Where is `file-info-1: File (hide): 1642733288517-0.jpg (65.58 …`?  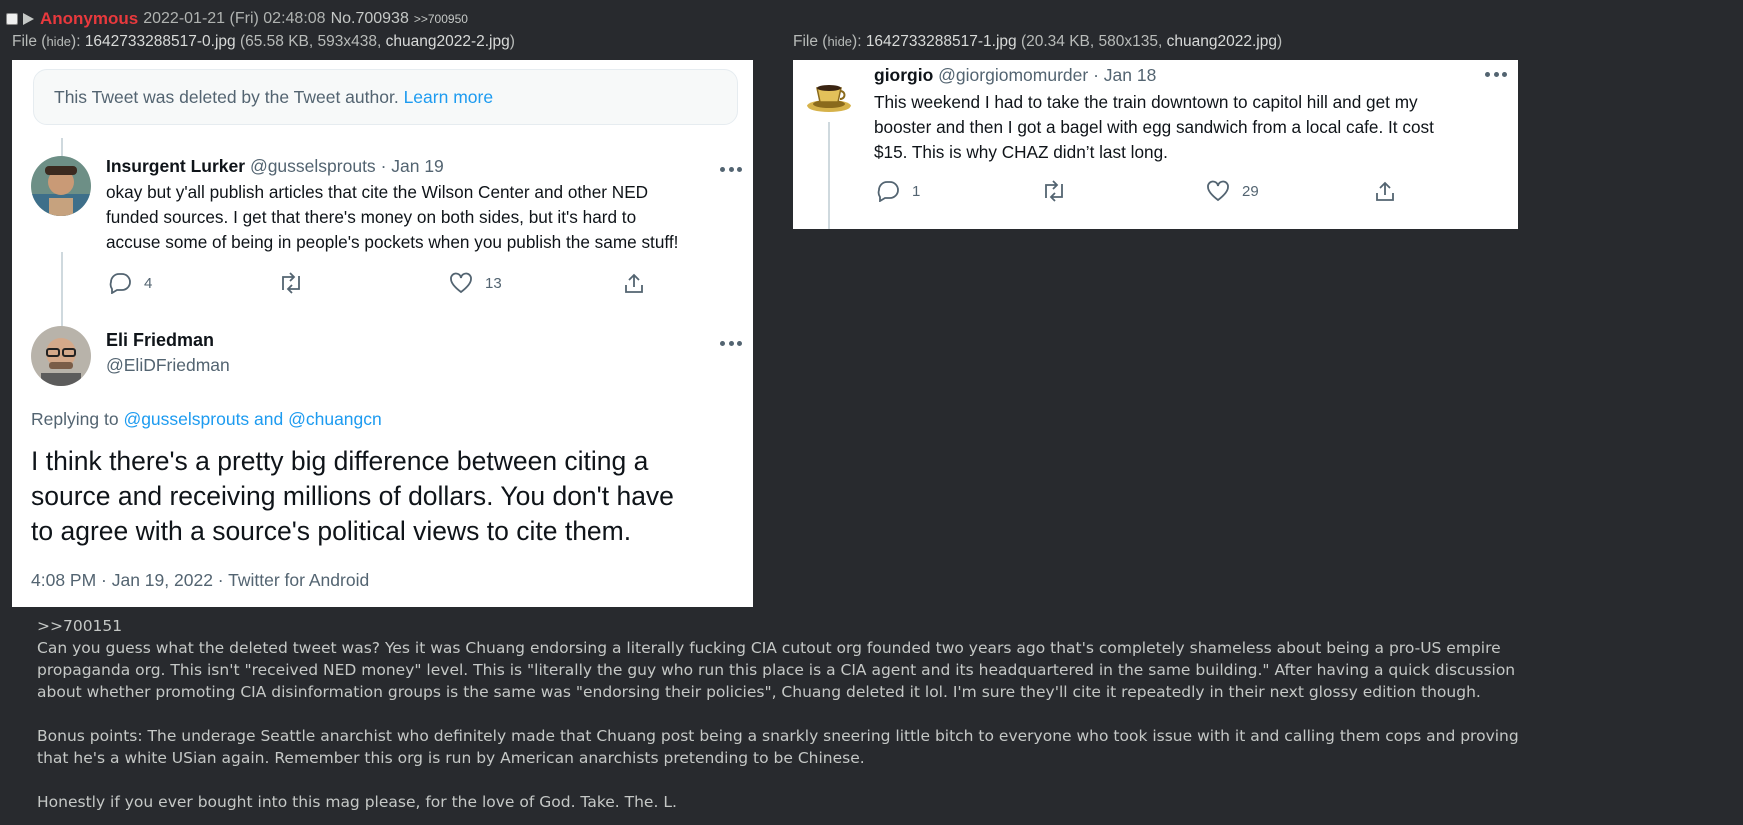 file-info-1: File (hide): 1642733288517-0.jpg (65.58 … is located at coordinates (263, 41).